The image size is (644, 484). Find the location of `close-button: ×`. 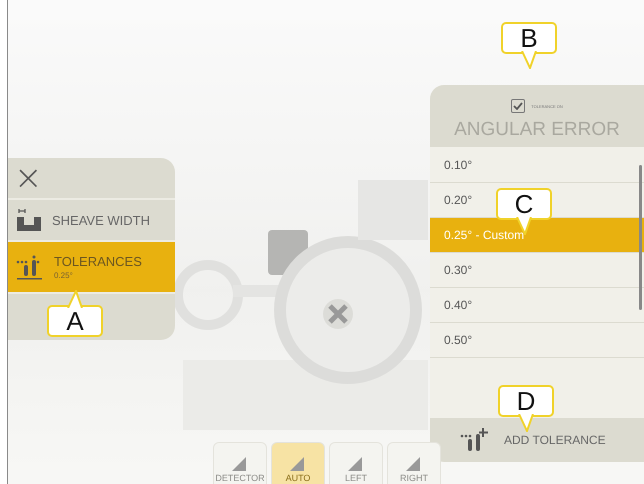

close-button: × is located at coordinates (91, 179).